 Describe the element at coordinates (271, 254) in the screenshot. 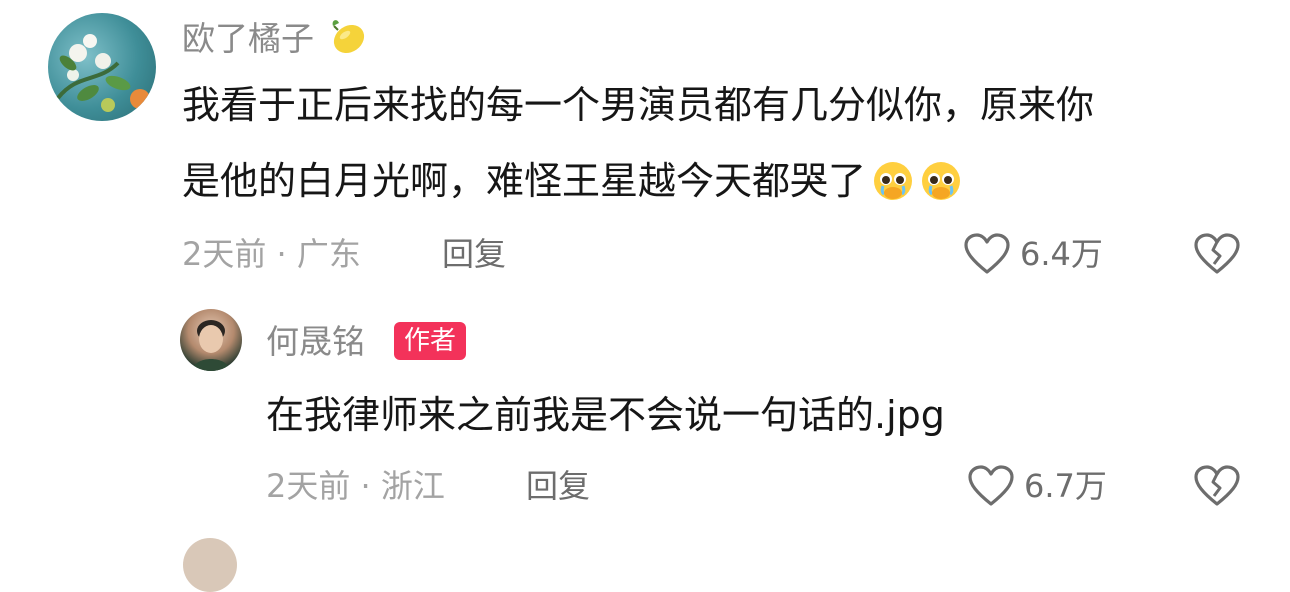

I see `comment-time-location: 2天前 · 广东` at that location.